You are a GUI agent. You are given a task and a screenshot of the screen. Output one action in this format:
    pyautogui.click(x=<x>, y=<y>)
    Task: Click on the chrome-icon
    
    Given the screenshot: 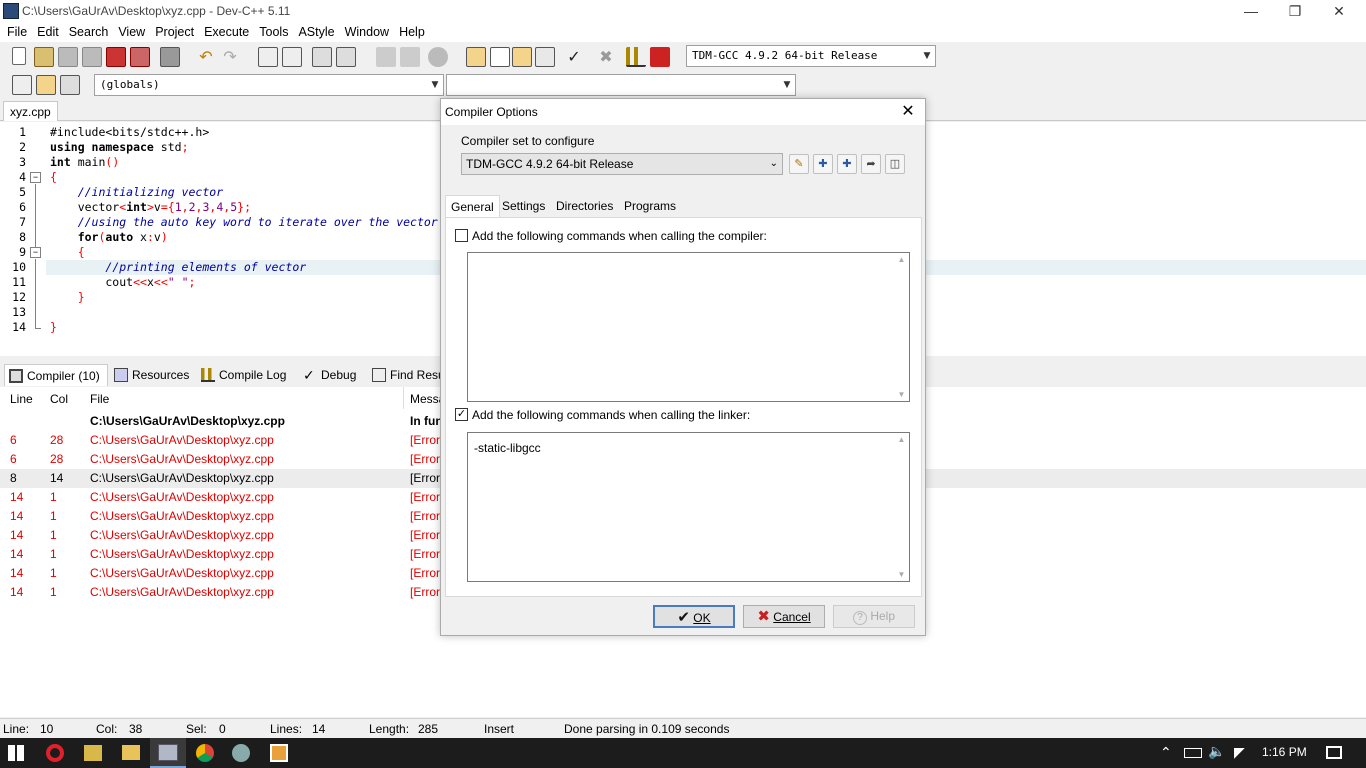 What is the action you would take?
    pyautogui.click(x=205, y=753)
    